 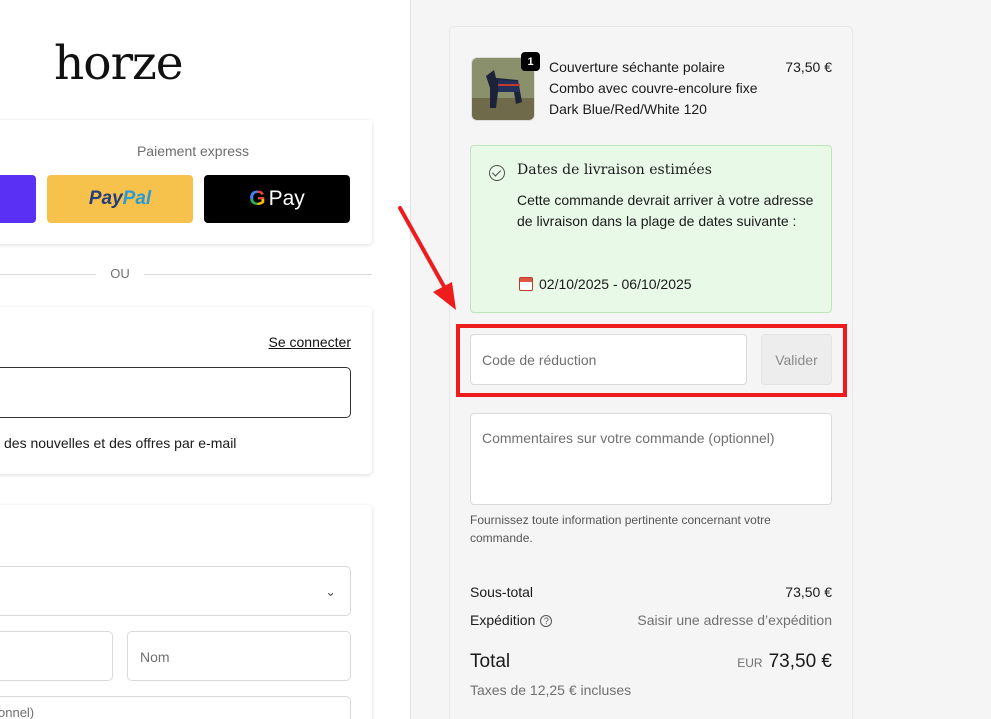 What do you see at coordinates (330, 591) in the screenshot?
I see `chevron-down-icon: ⌄` at bounding box center [330, 591].